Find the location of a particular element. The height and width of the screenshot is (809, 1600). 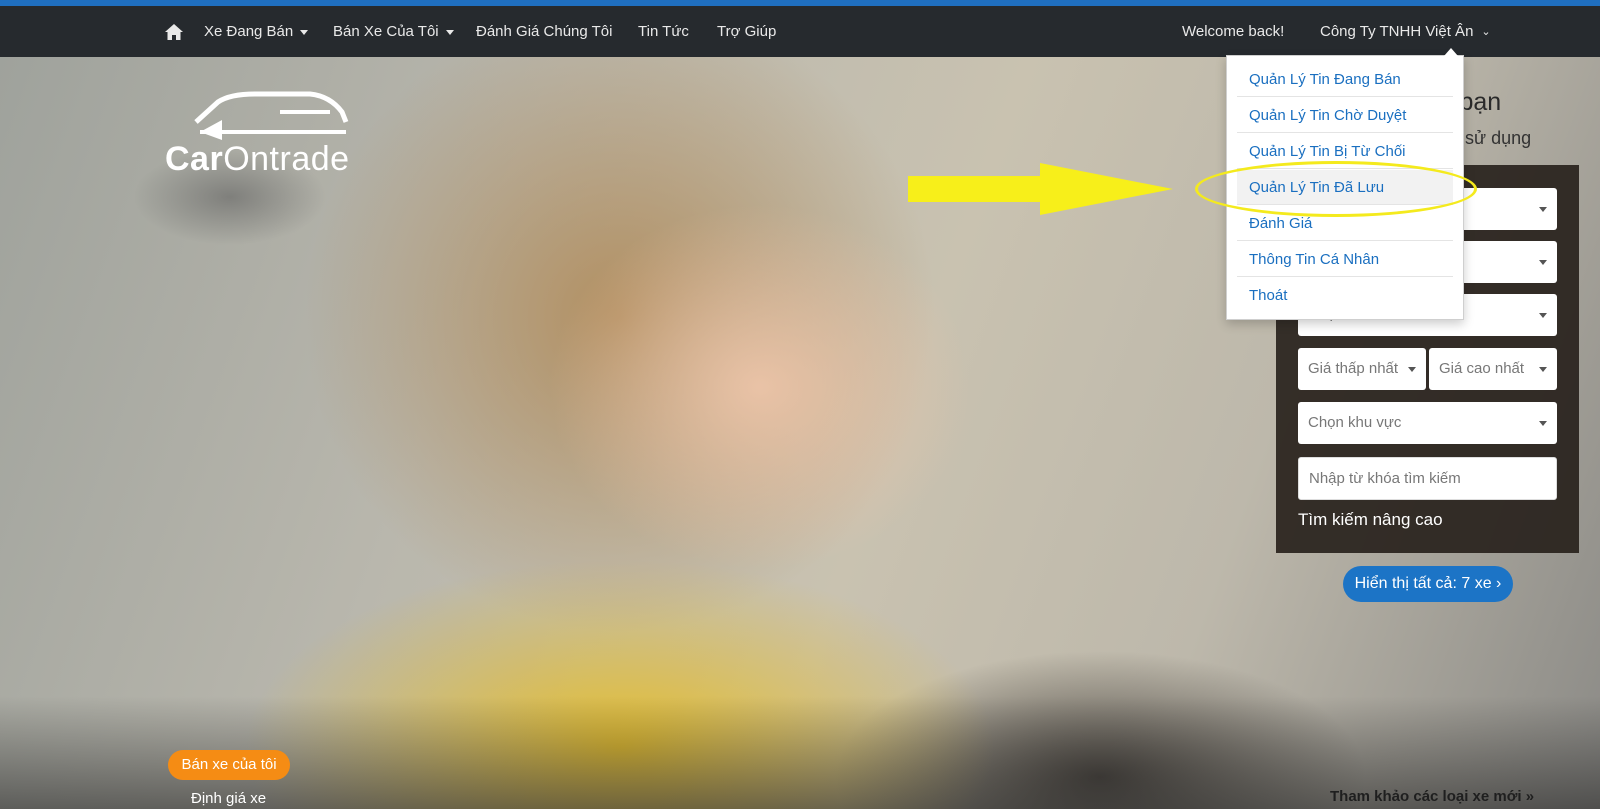

logo-text-regular: Ontrade is located at coordinates (286, 159).